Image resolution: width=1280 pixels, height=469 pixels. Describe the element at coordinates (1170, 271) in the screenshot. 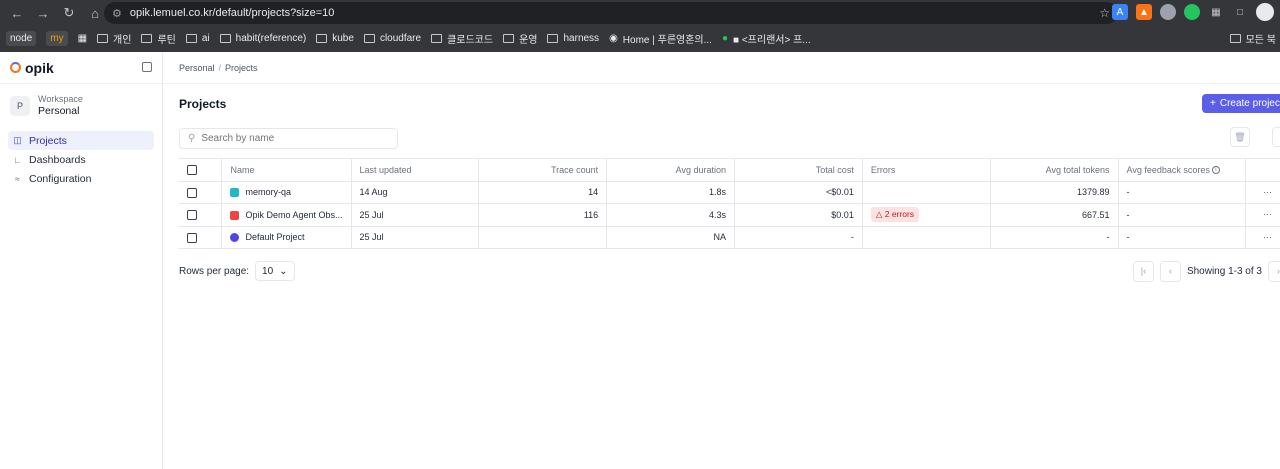

I see `prev-page-button: ‹` at that location.